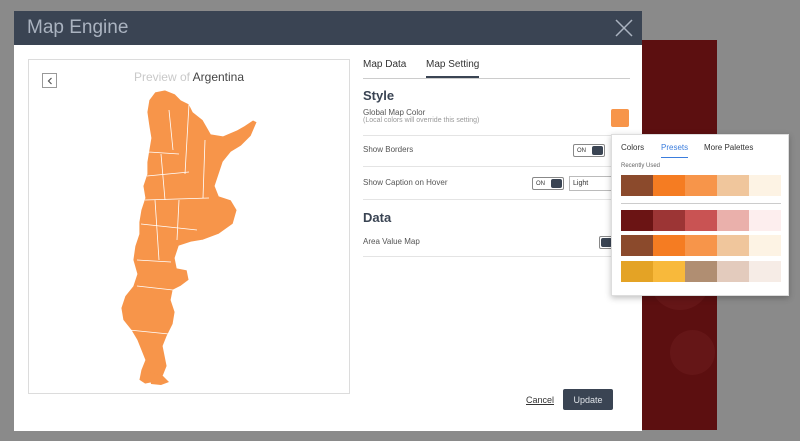 The height and width of the screenshot is (441, 800). Describe the element at coordinates (632, 150) in the screenshot. I see `palette-tab-colors: Colors` at that location.